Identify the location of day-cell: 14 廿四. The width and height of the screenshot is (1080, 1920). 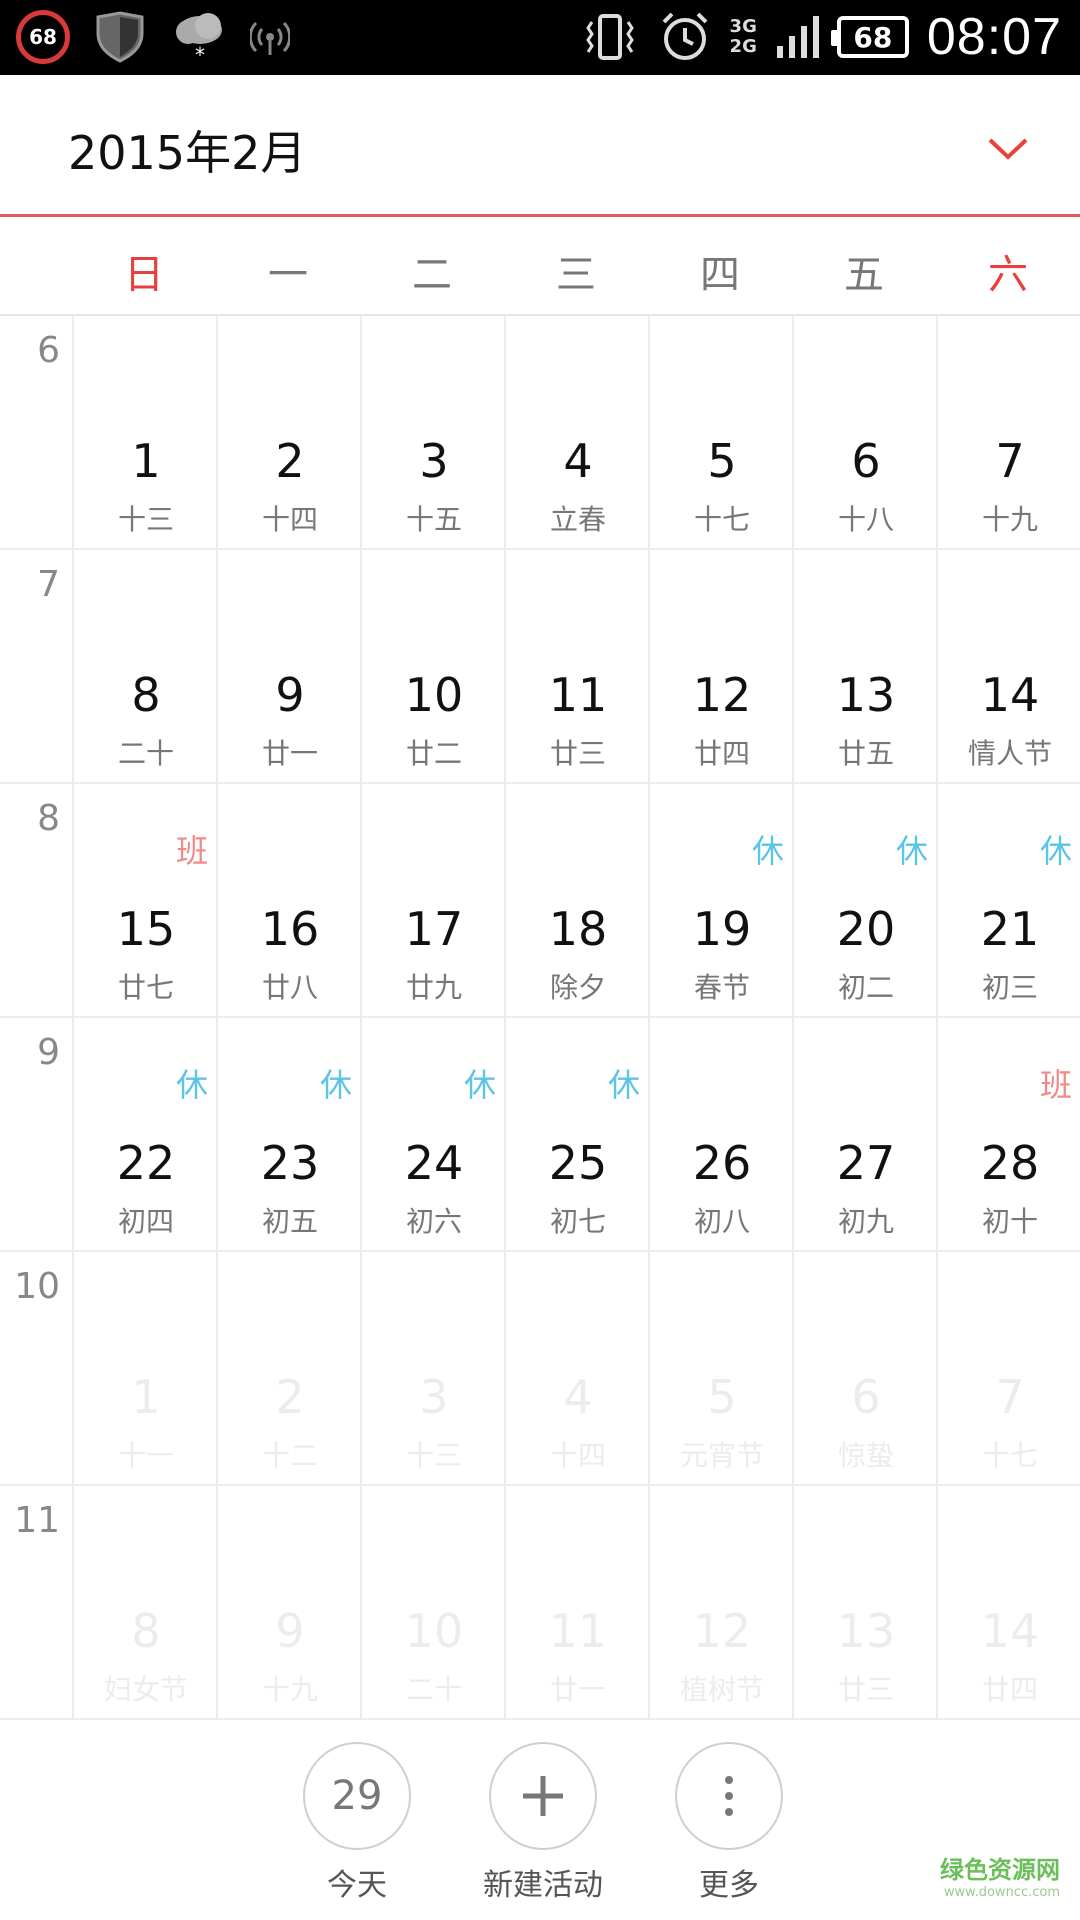
(1008, 1603).